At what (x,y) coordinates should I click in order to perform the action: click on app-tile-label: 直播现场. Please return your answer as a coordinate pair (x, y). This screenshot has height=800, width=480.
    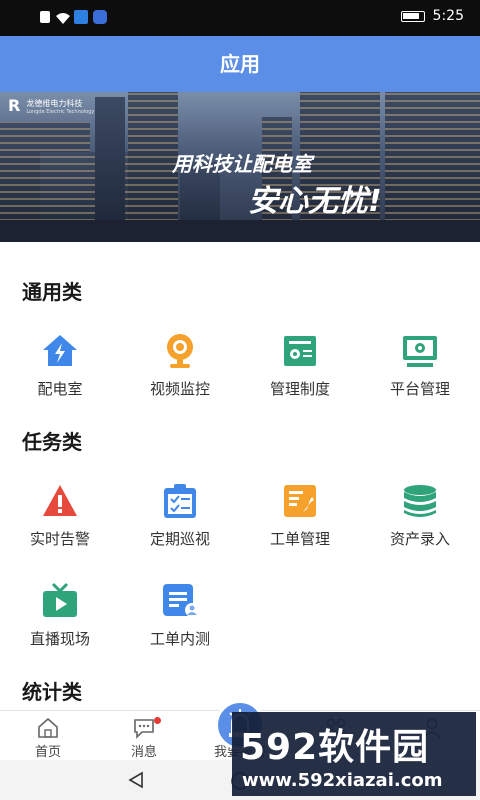
    Looking at the image, I should click on (59, 639).